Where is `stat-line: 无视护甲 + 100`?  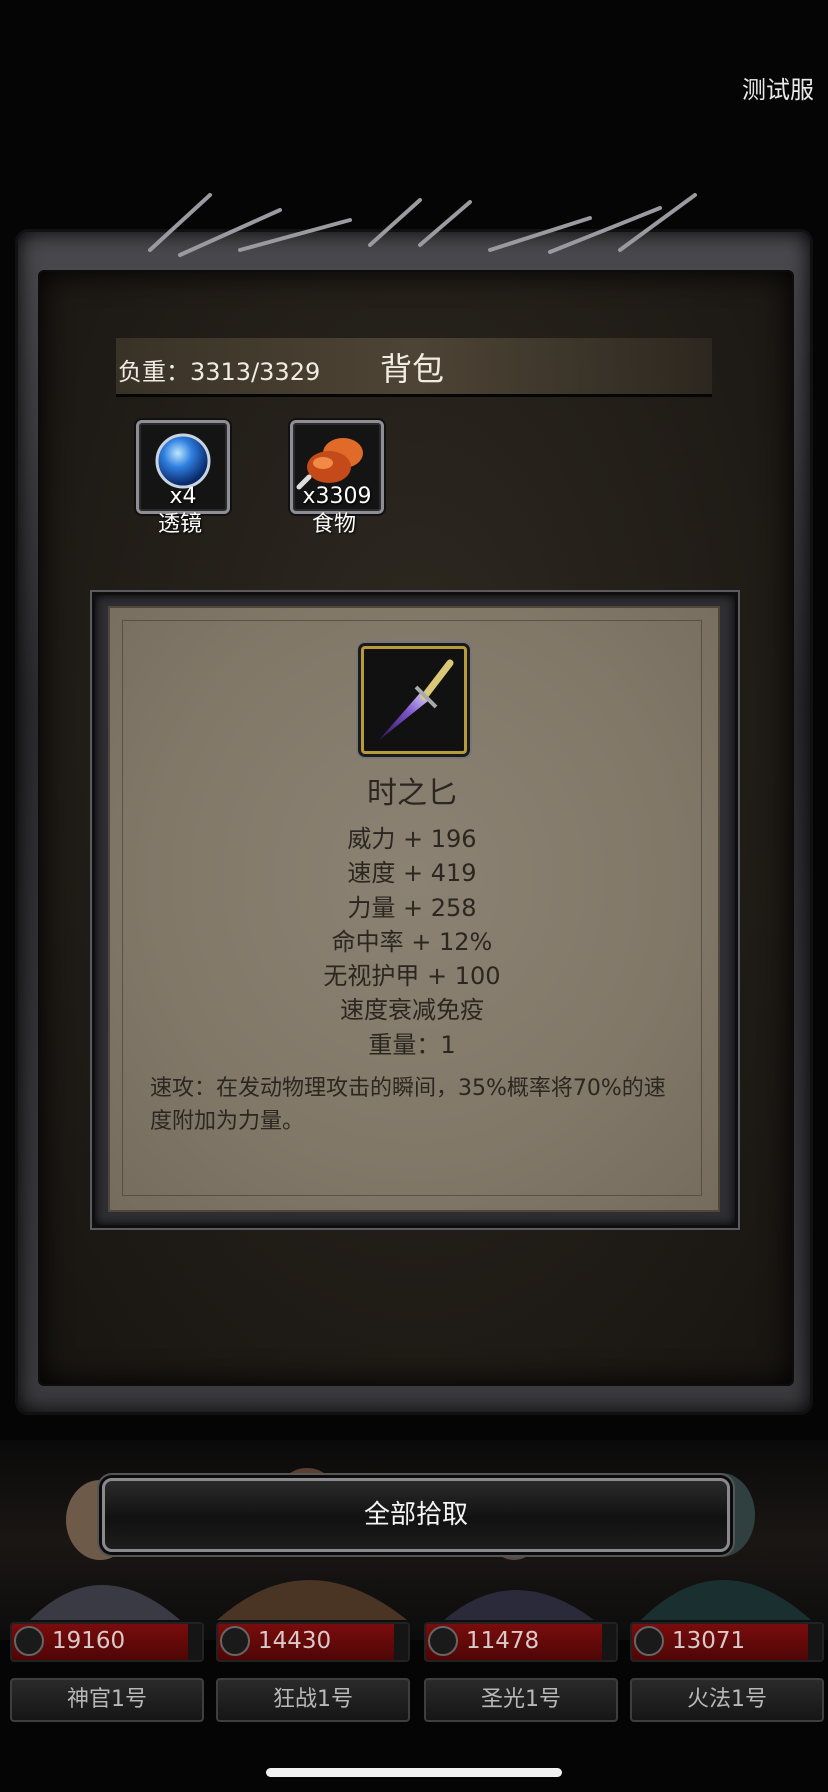 stat-line: 无视护甲 + 100 is located at coordinates (412, 976).